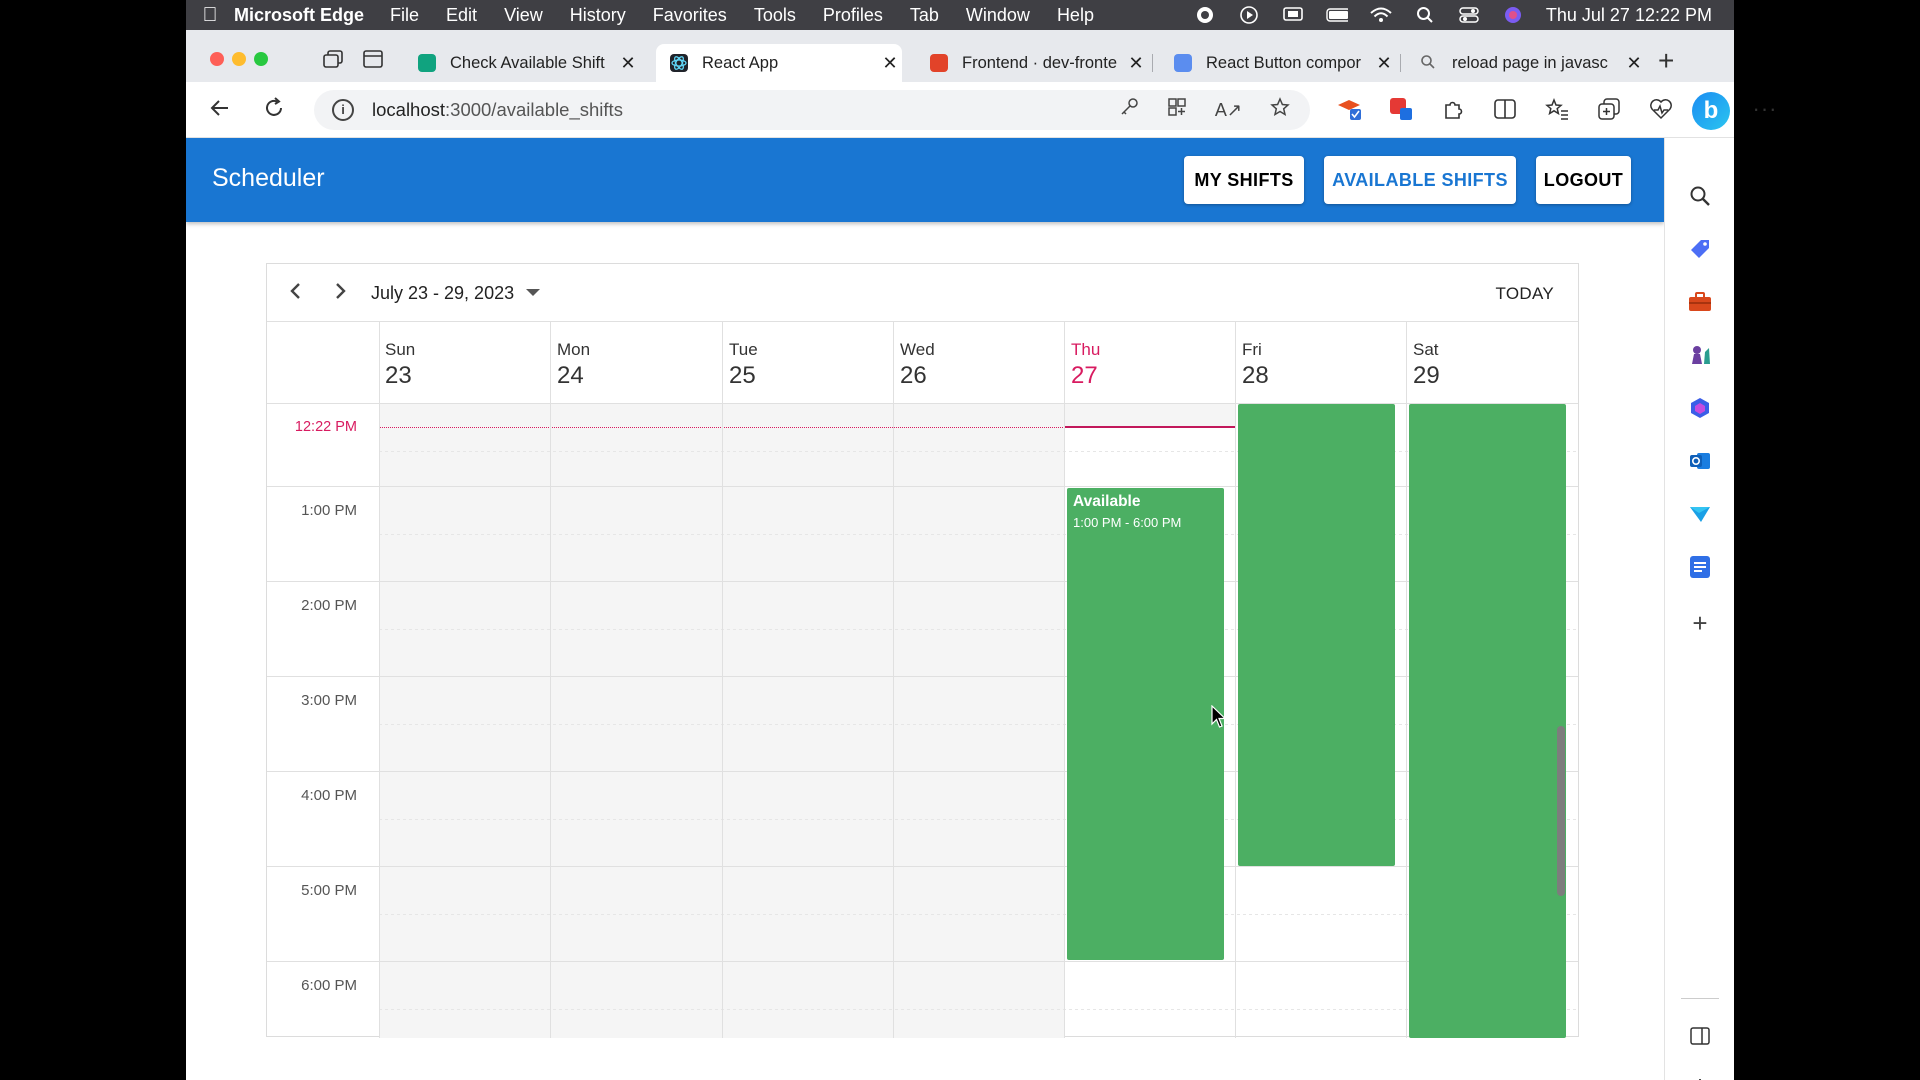 The image size is (1920, 1080). What do you see at coordinates (1107, 501) in the screenshot?
I see `appointment-title: Available` at bounding box center [1107, 501].